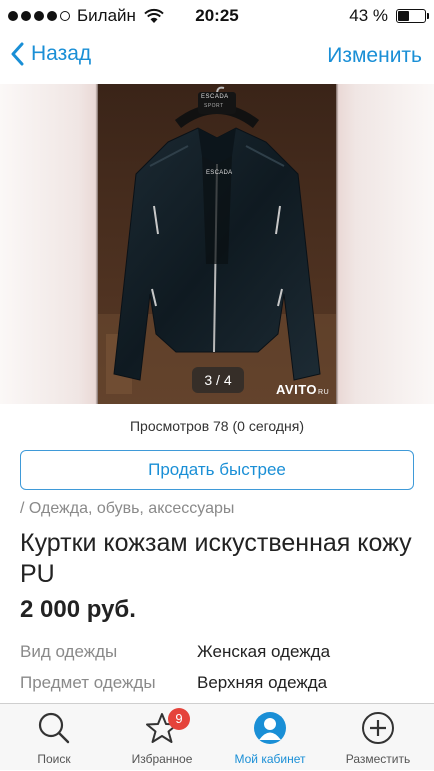 The width and height of the screenshot is (434, 771). I want to click on tab-bar: Поиск 9 Избранное Мой кабинет Разместить, so click(217, 736).